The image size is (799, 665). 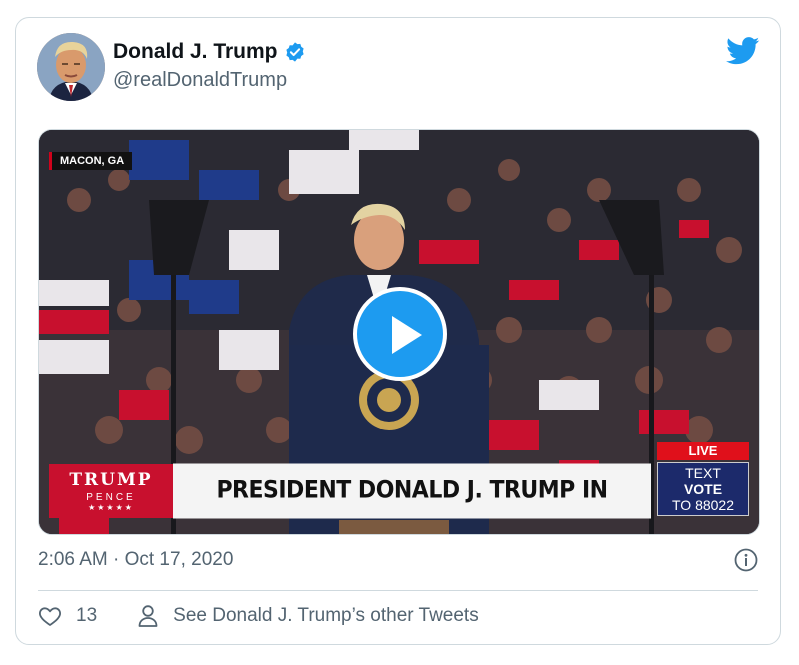 I want to click on text-vote-line3: TO 88022, so click(x=702, y=505).